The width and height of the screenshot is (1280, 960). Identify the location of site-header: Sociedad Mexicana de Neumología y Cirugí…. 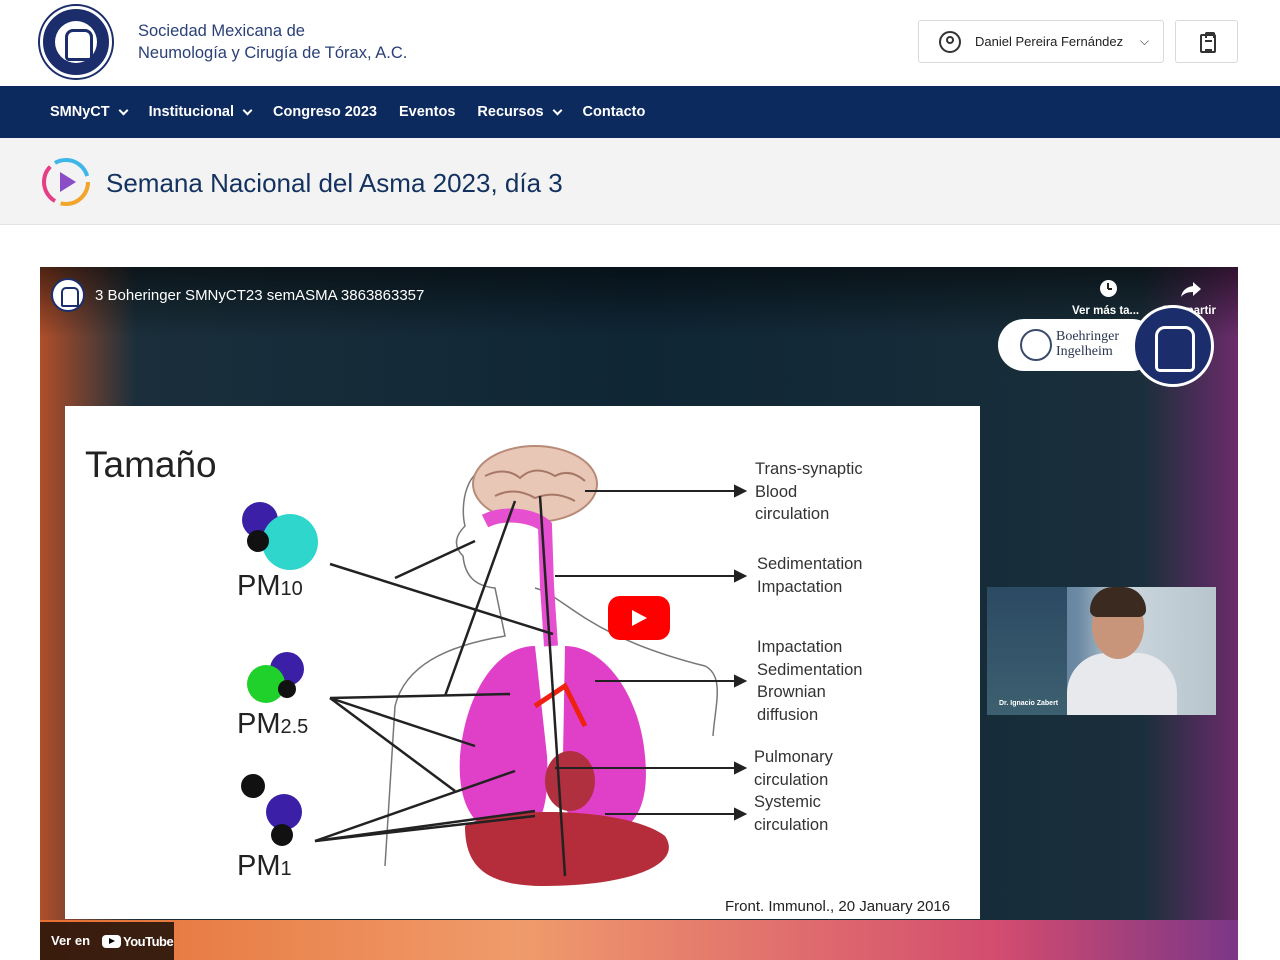
(640, 43).